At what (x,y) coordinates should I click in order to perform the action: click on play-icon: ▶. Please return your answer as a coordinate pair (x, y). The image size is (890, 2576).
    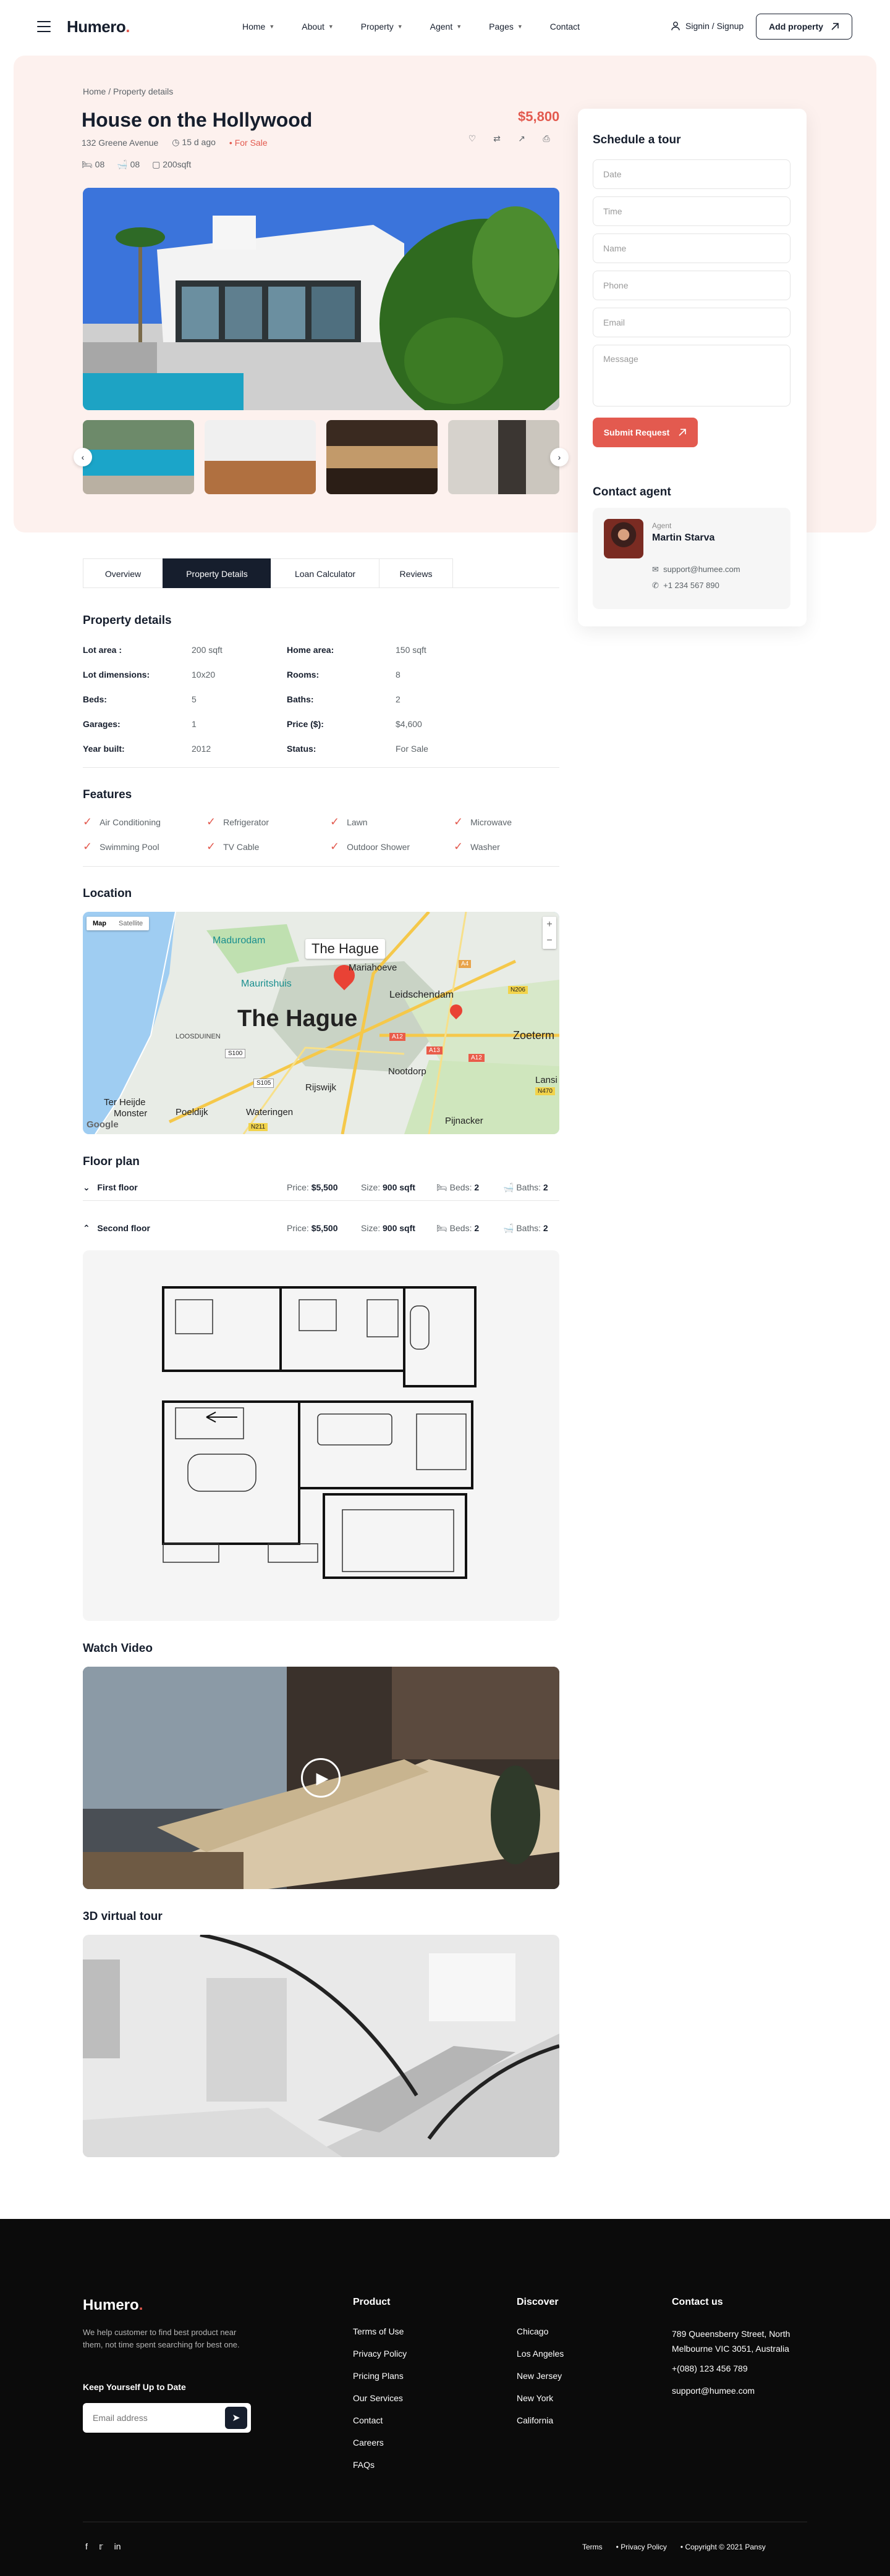
    Looking at the image, I should click on (321, 1778).